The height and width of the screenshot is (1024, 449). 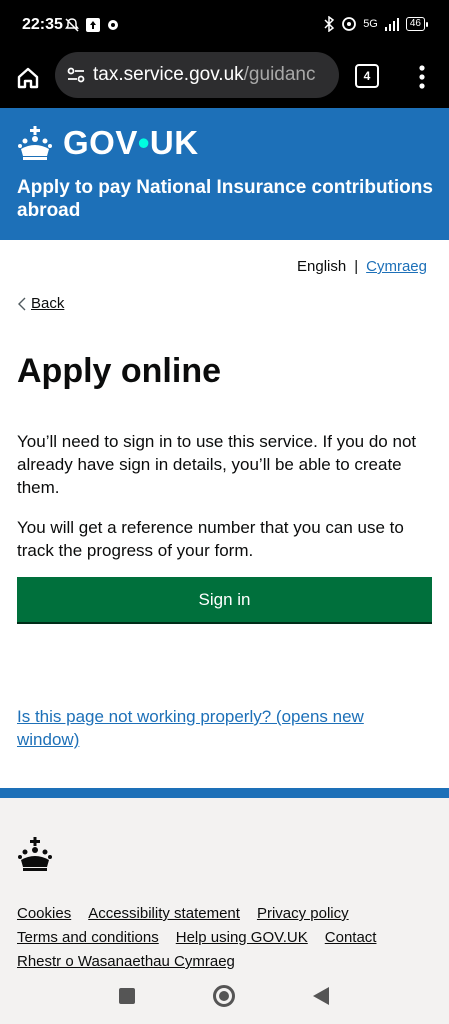 I want to click on battery-icon: 46, so click(x=417, y=24).